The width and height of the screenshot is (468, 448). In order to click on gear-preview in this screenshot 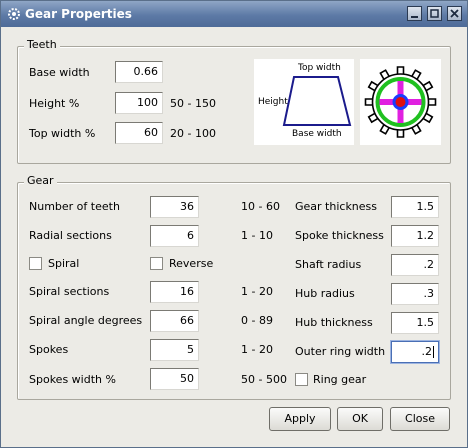, I will do `click(400, 102)`.